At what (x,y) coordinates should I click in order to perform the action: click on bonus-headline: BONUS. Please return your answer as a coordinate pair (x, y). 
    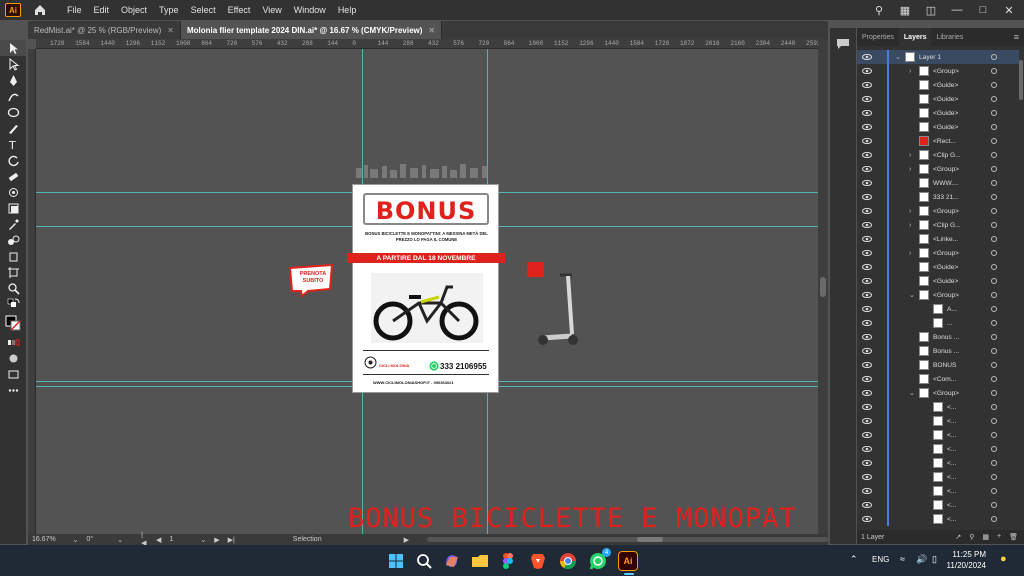
    Looking at the image, I should click on (426, 211).